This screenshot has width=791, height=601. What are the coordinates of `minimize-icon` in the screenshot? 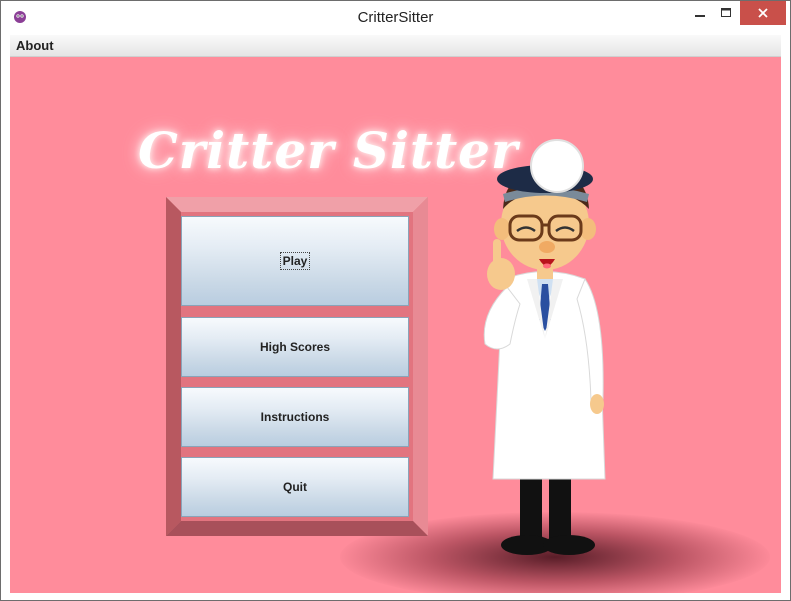 It's located at (700, 16).